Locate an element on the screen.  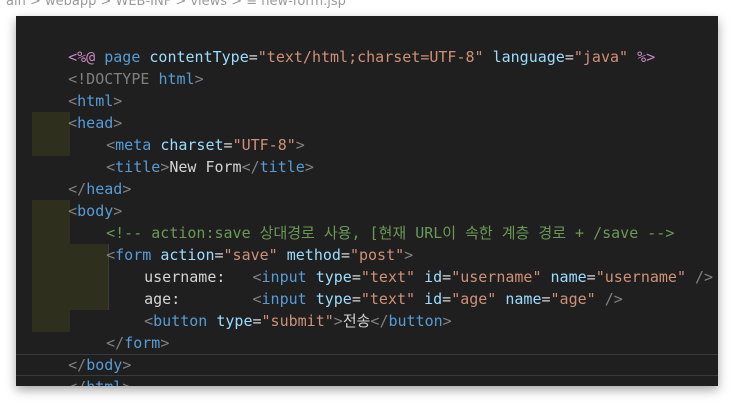
code-line-6: <title>New Form</title> is located at coordinates (192, 155).